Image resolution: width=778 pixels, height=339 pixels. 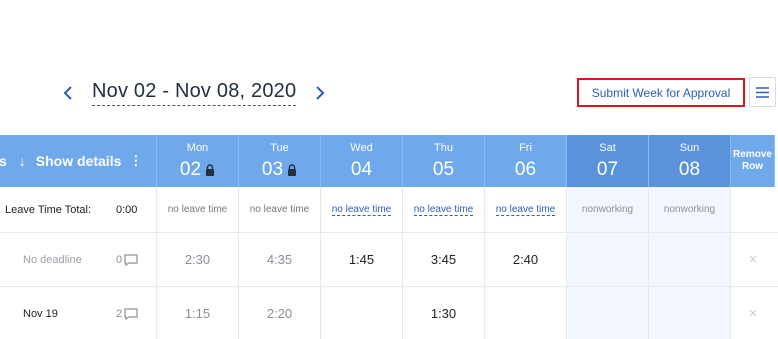 I want to click on leave-cell-wed: no leave time, so click(x=362, y=209).